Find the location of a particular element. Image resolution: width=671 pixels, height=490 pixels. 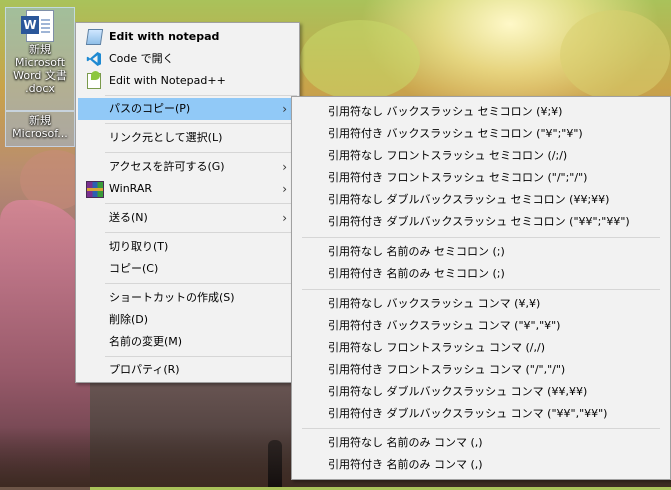

submenu-item: 引用符付き フロントスラッシュ コンマ ("/","/") is located at coordinates (481, 370).